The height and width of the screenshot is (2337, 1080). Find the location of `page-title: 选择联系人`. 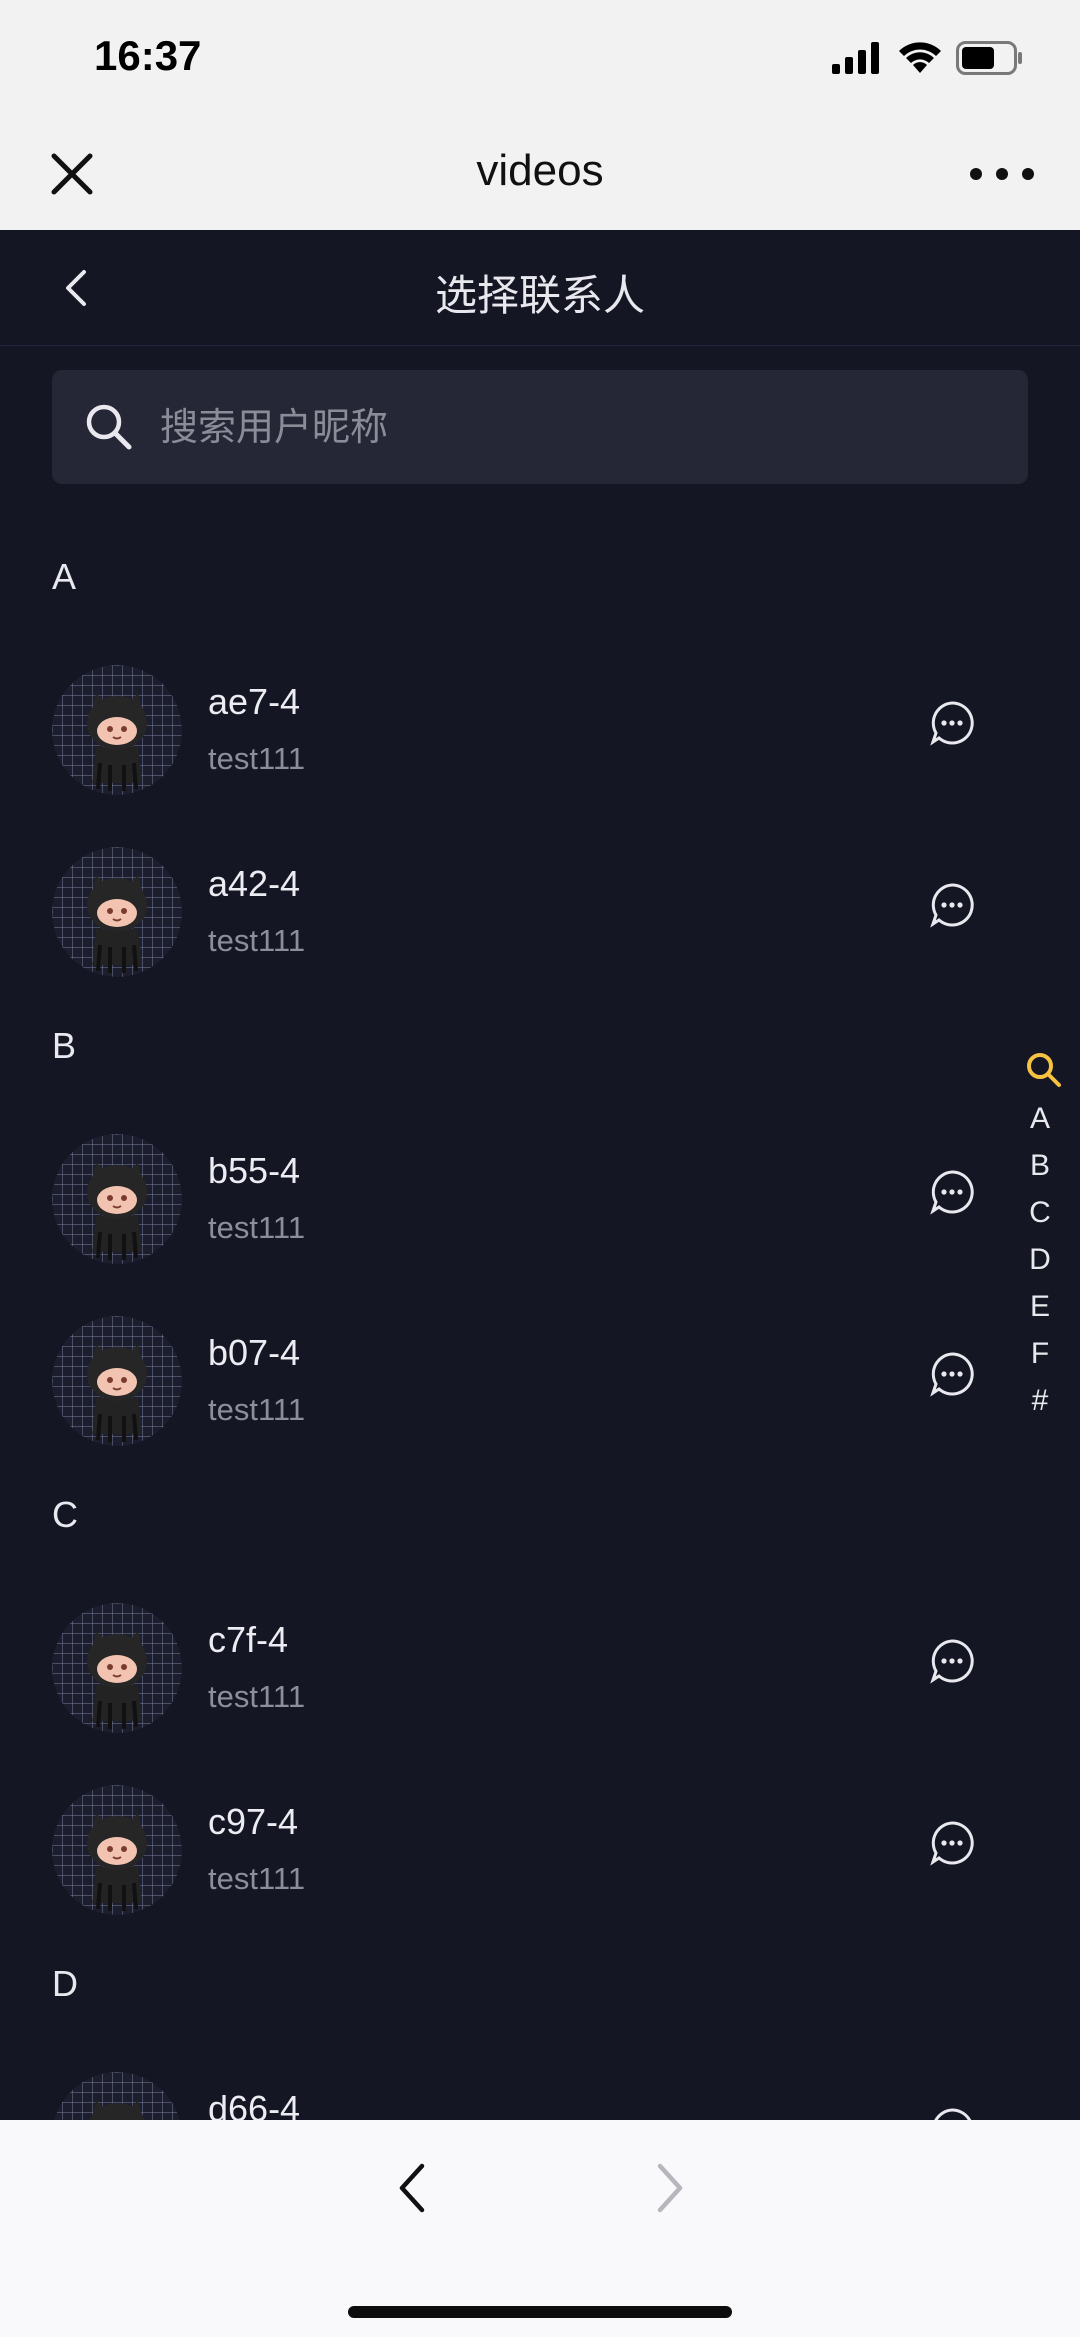

page-title: 选择联系人 is located at coordinates (539, 295).